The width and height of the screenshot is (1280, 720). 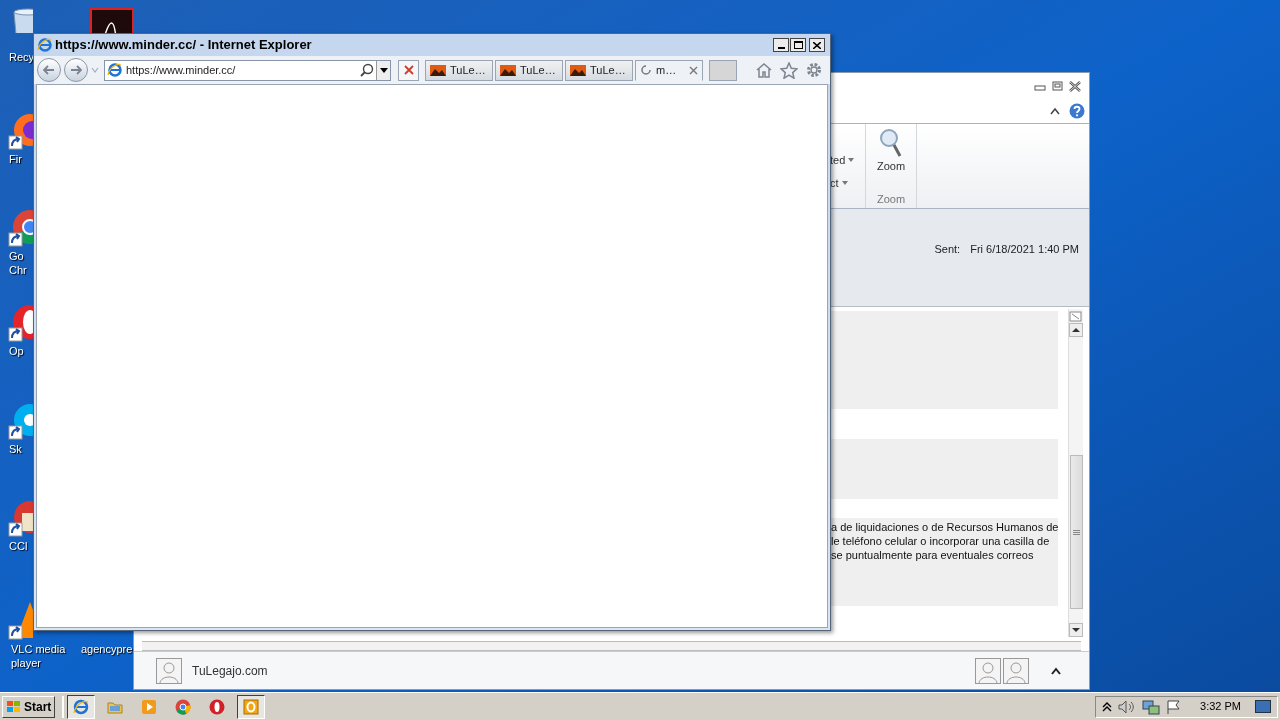 I want to click on address-field: https://www.minder.cc/, so click(x=247, y=70).